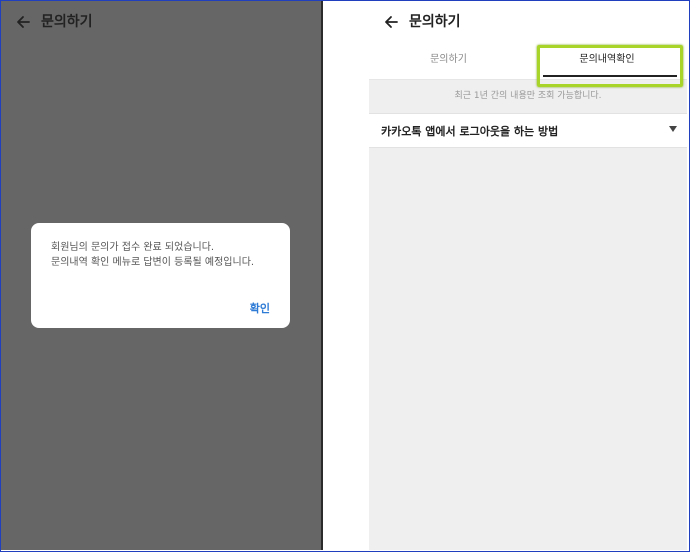 This screenshot has height=552, width=690. What do you see at coordinates (133, 247) in the screenshot?
I see `dialog-message-line: 회원님의 문의가 접수 완료 되었습니다.` at bounding box center [133, 247].